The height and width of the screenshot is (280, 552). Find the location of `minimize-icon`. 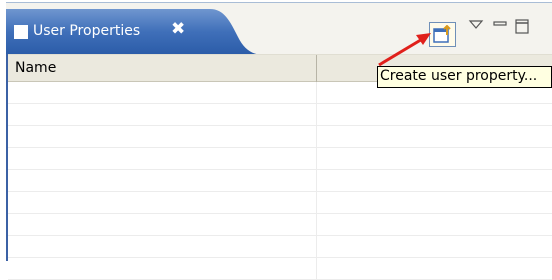

minimize-icon is located at coordinates (500, 23).